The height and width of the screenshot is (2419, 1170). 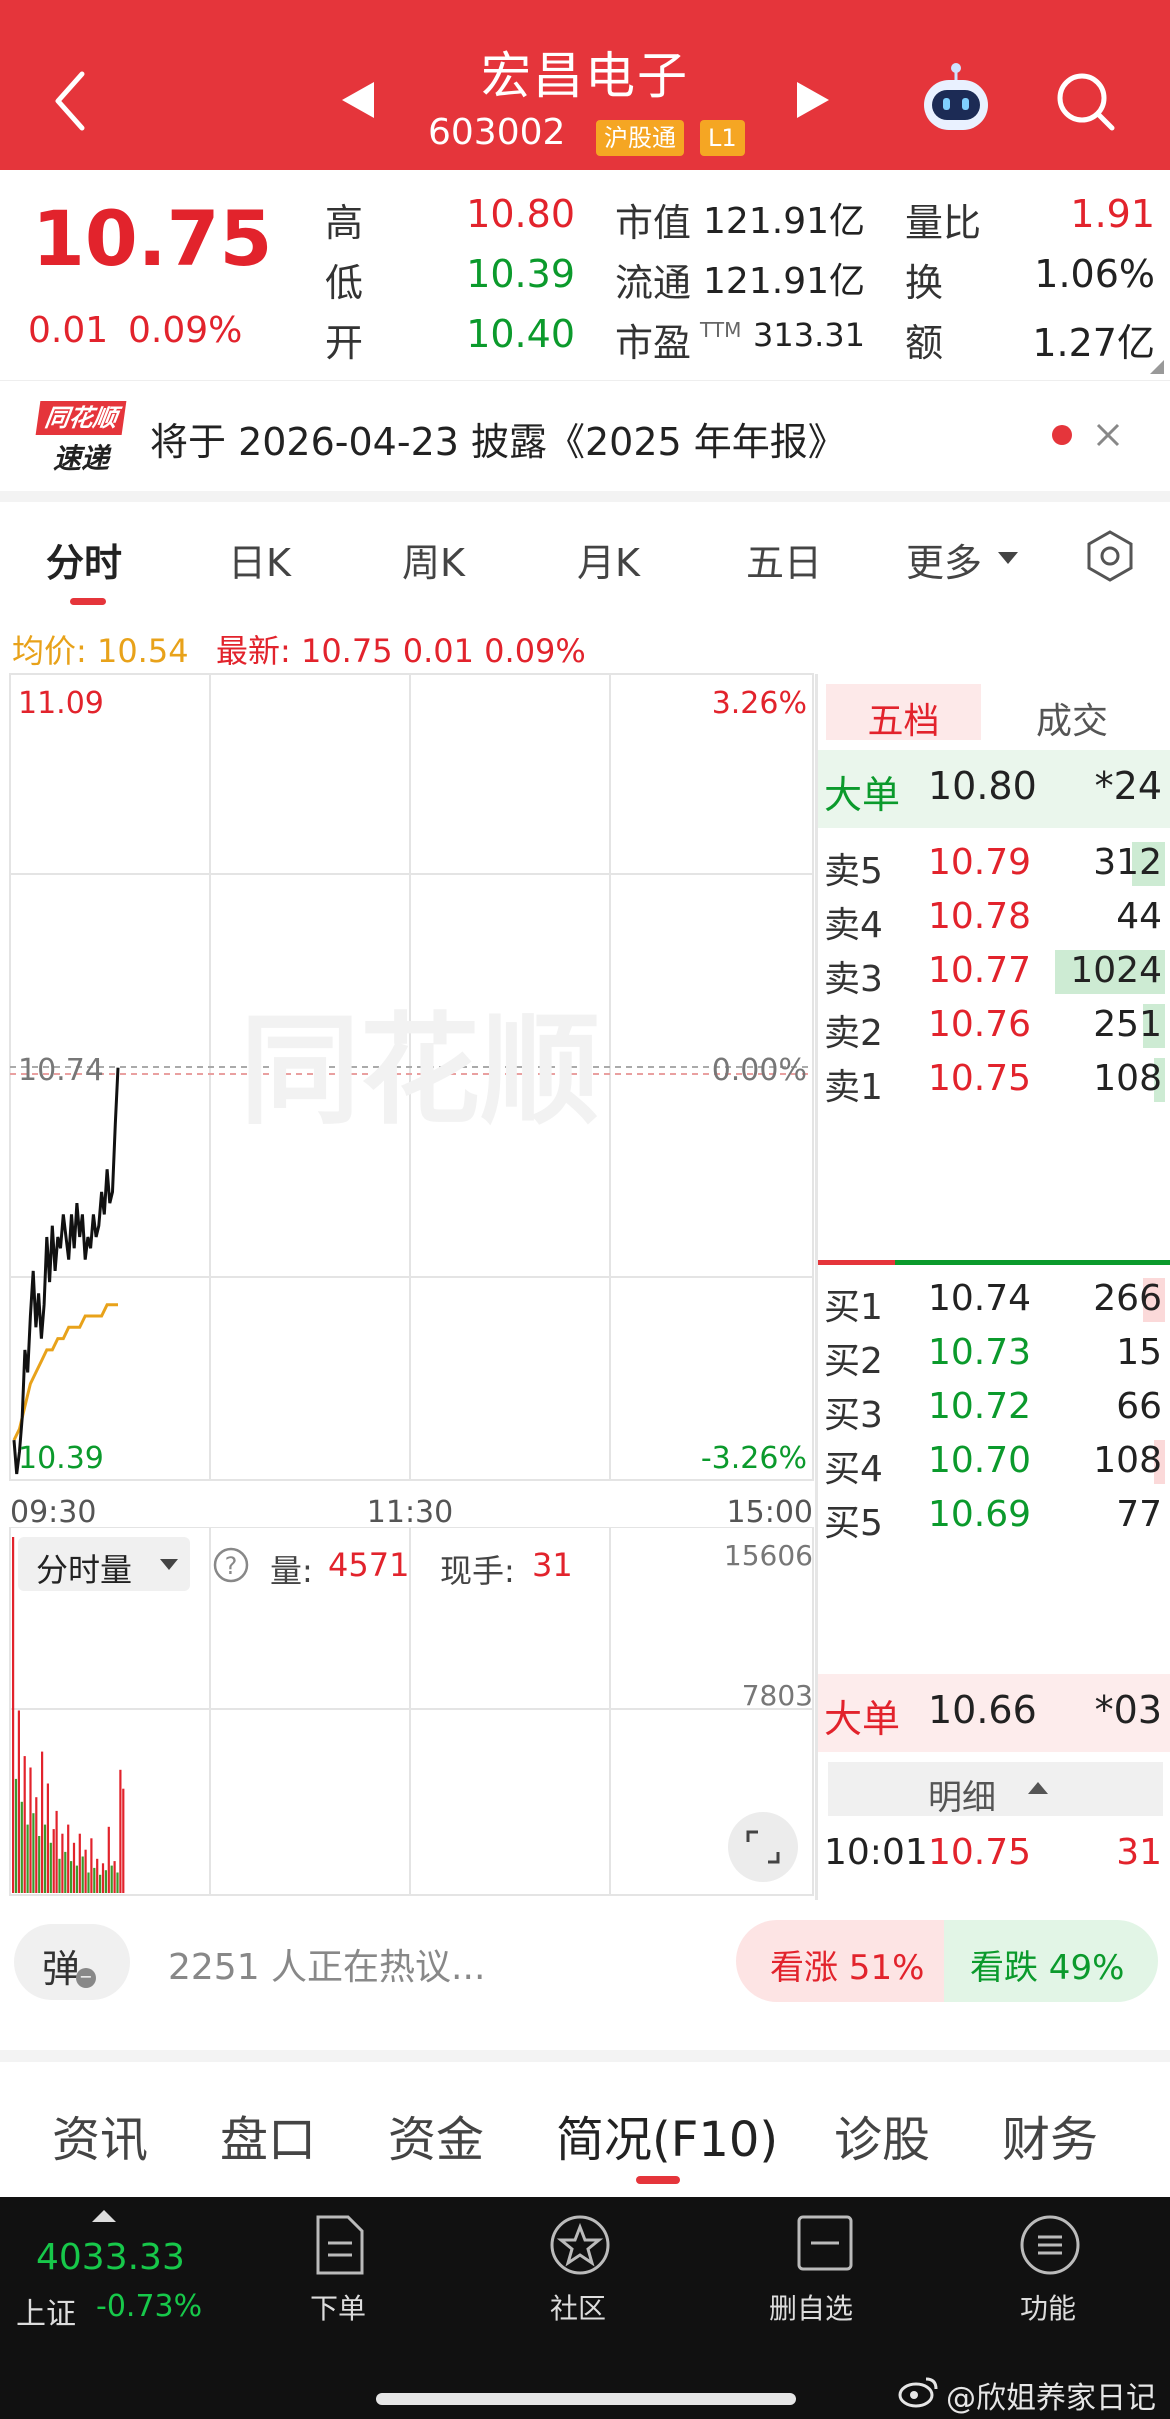 I want to click on level-volume: 251, so click(x=1127, y=1024).